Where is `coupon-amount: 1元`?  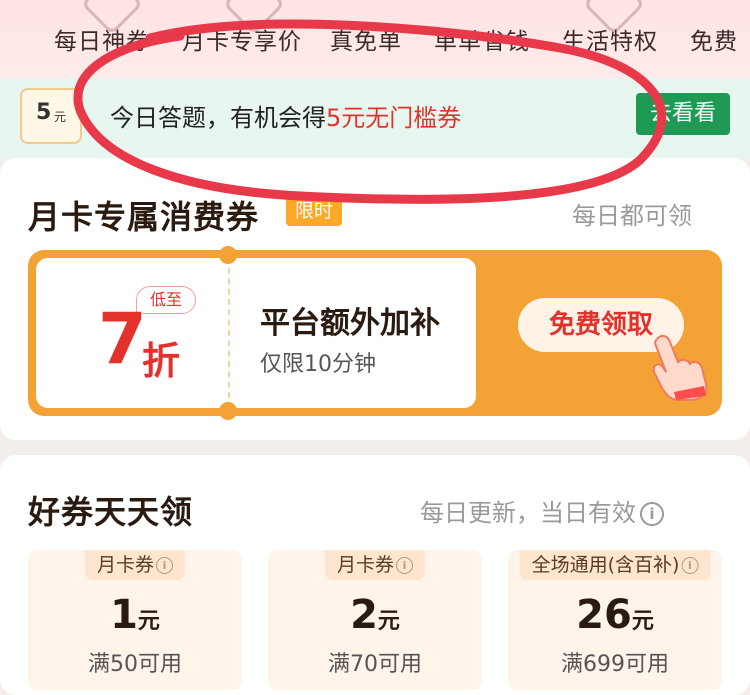 coupon-amount: 1元 is located at coordinates (135, 615).